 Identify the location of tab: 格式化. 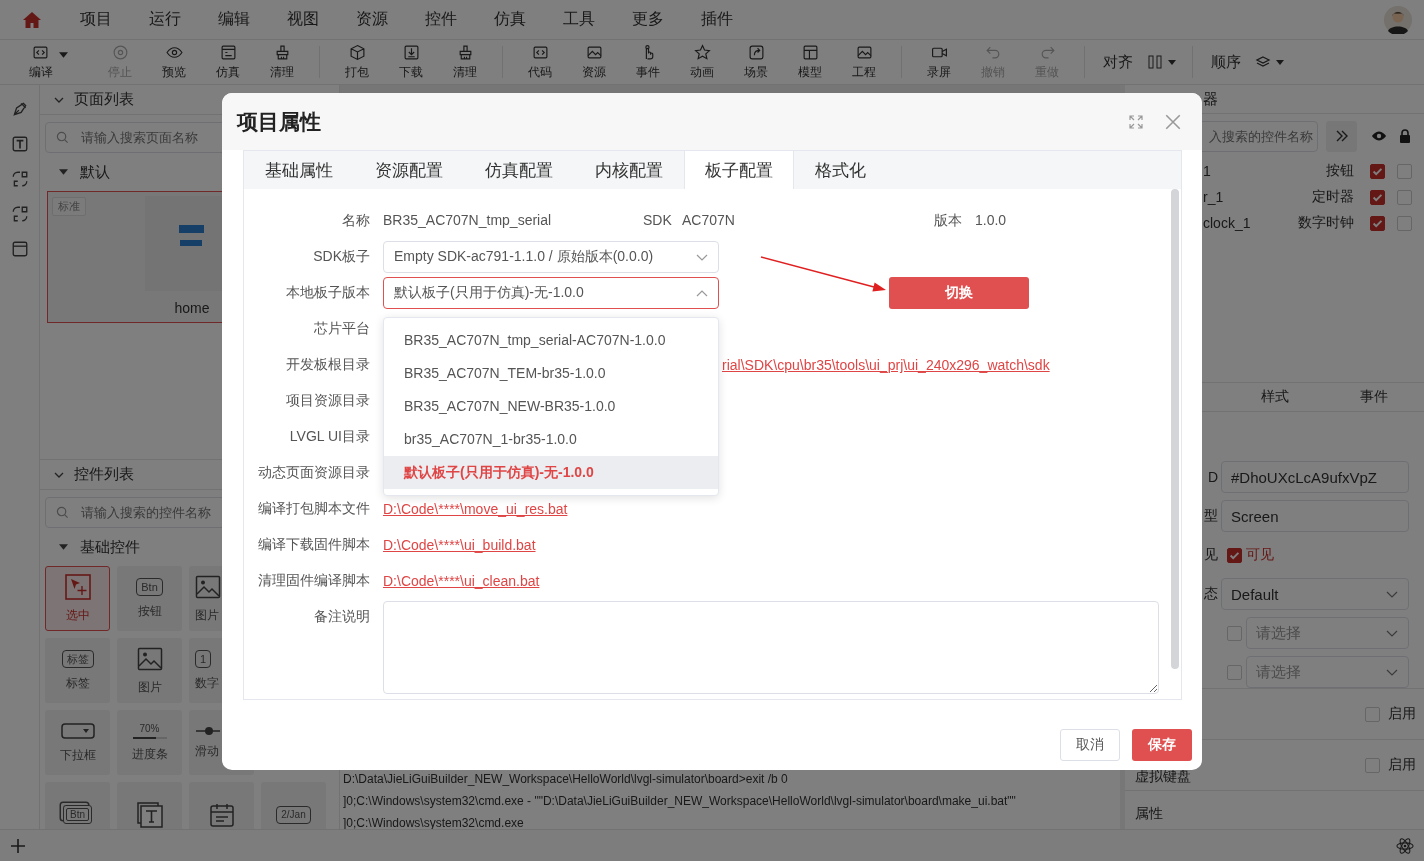
(840, 170).